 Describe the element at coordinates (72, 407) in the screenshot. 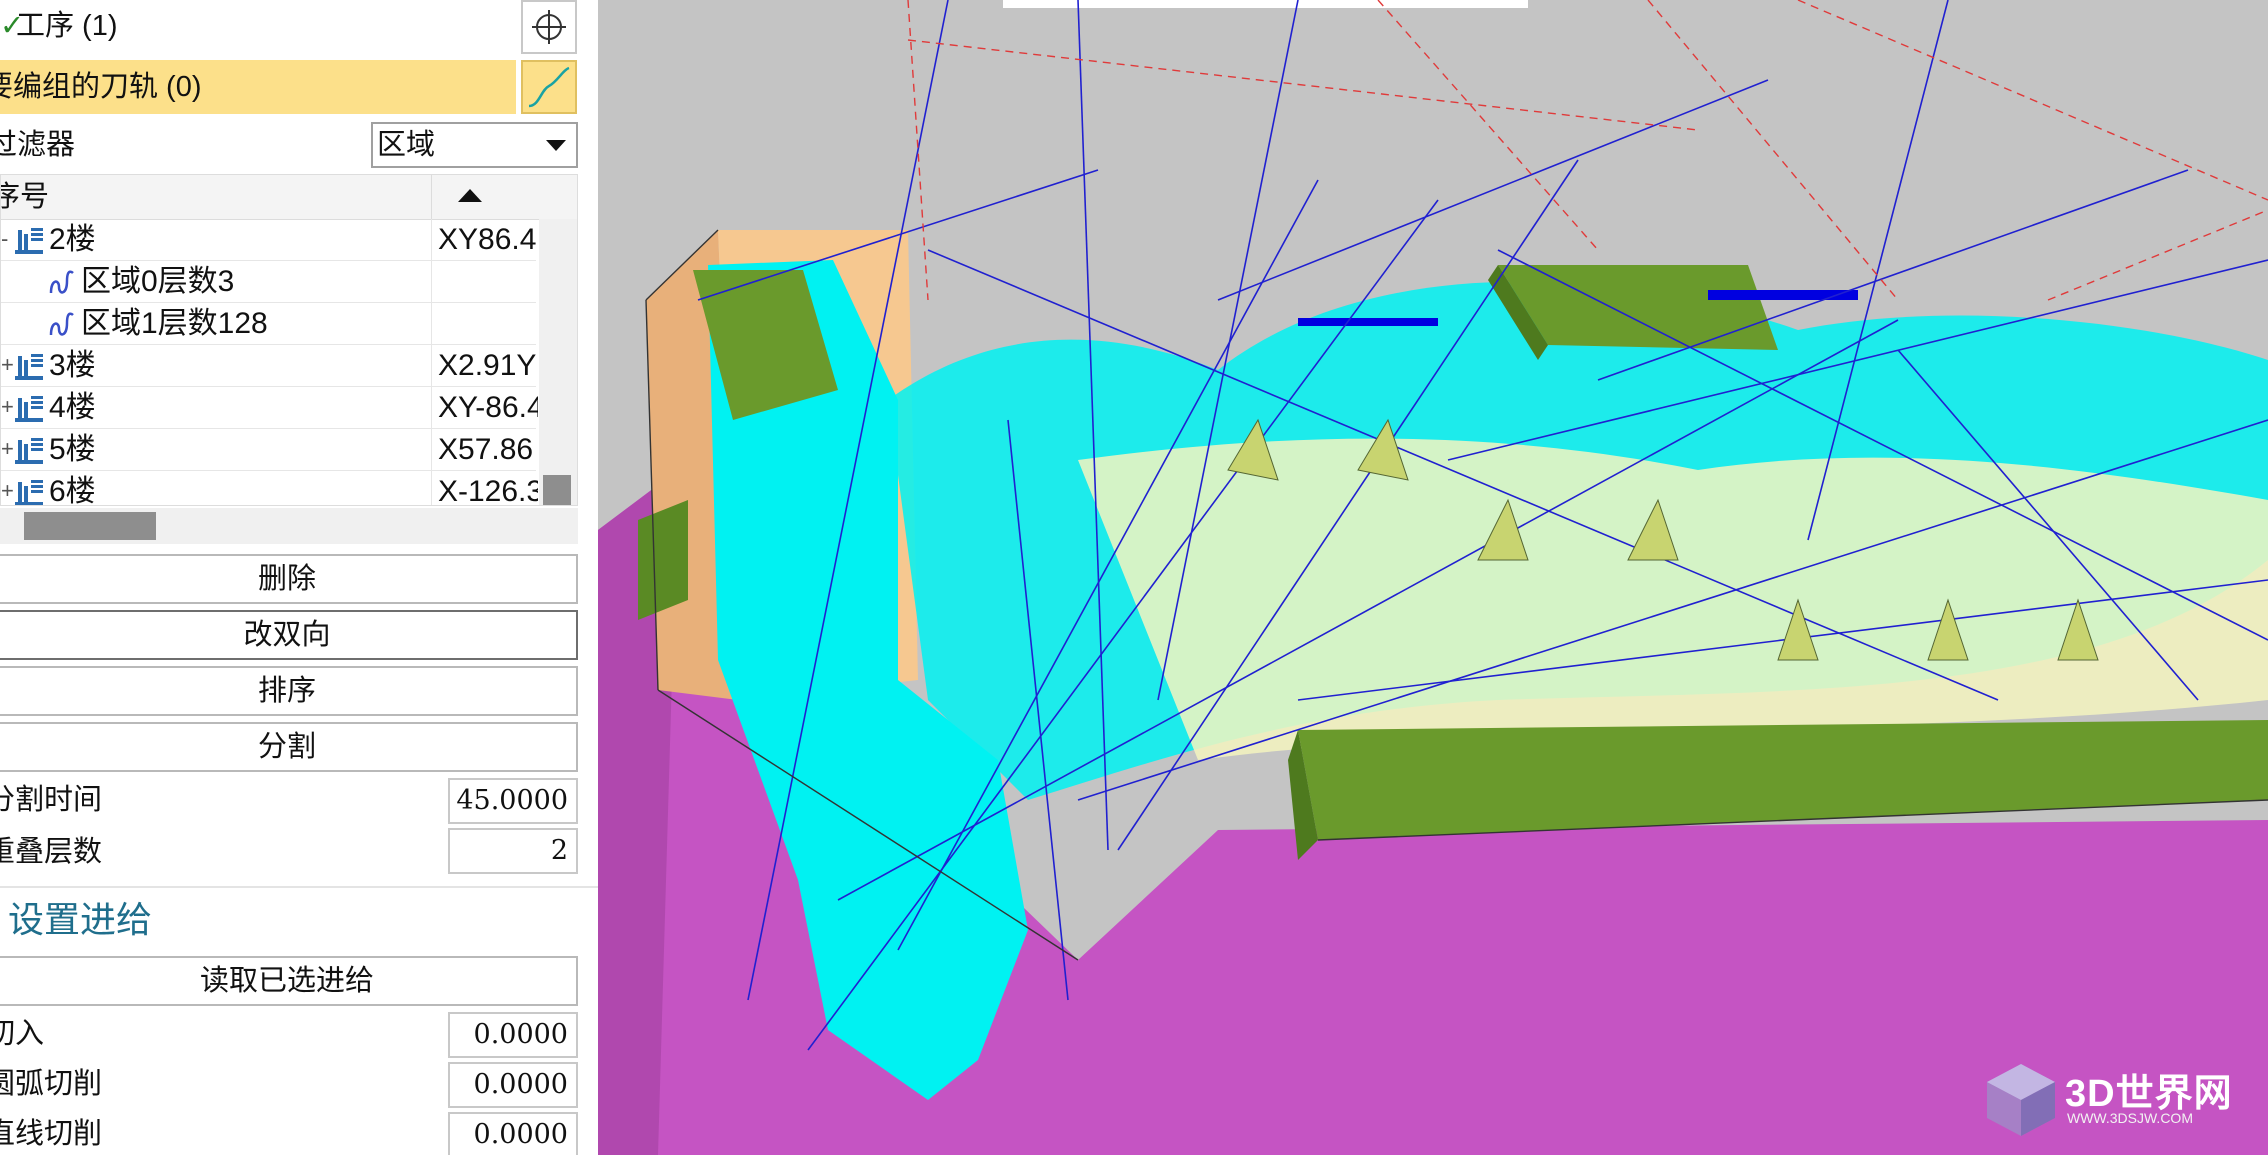

I see `tree-row-label: 4楼` at that location.